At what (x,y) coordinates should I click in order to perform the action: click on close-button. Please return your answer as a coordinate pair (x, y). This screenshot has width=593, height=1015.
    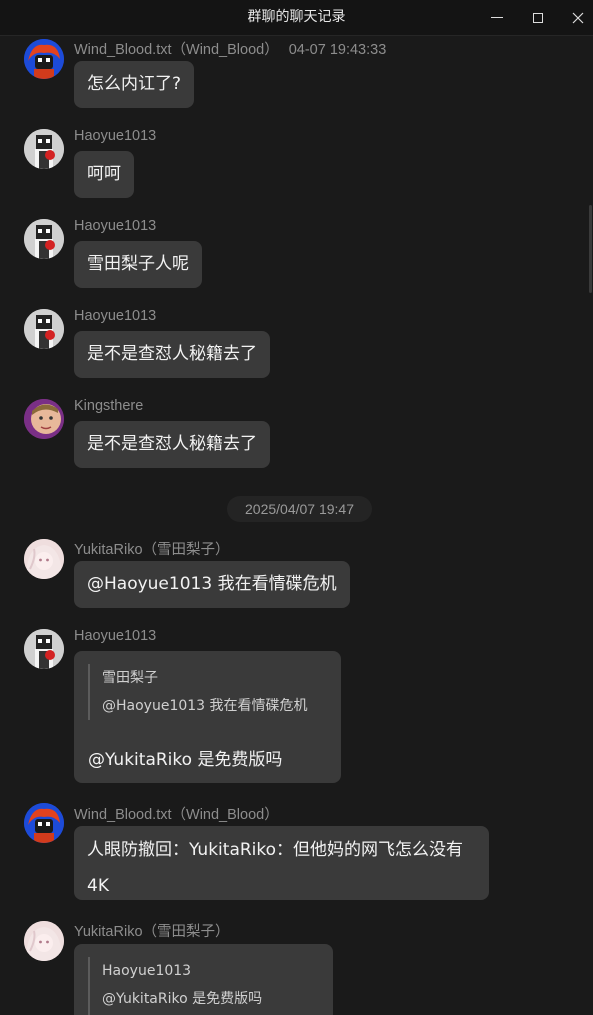
    Looking at the image, I should click on (575, 17).